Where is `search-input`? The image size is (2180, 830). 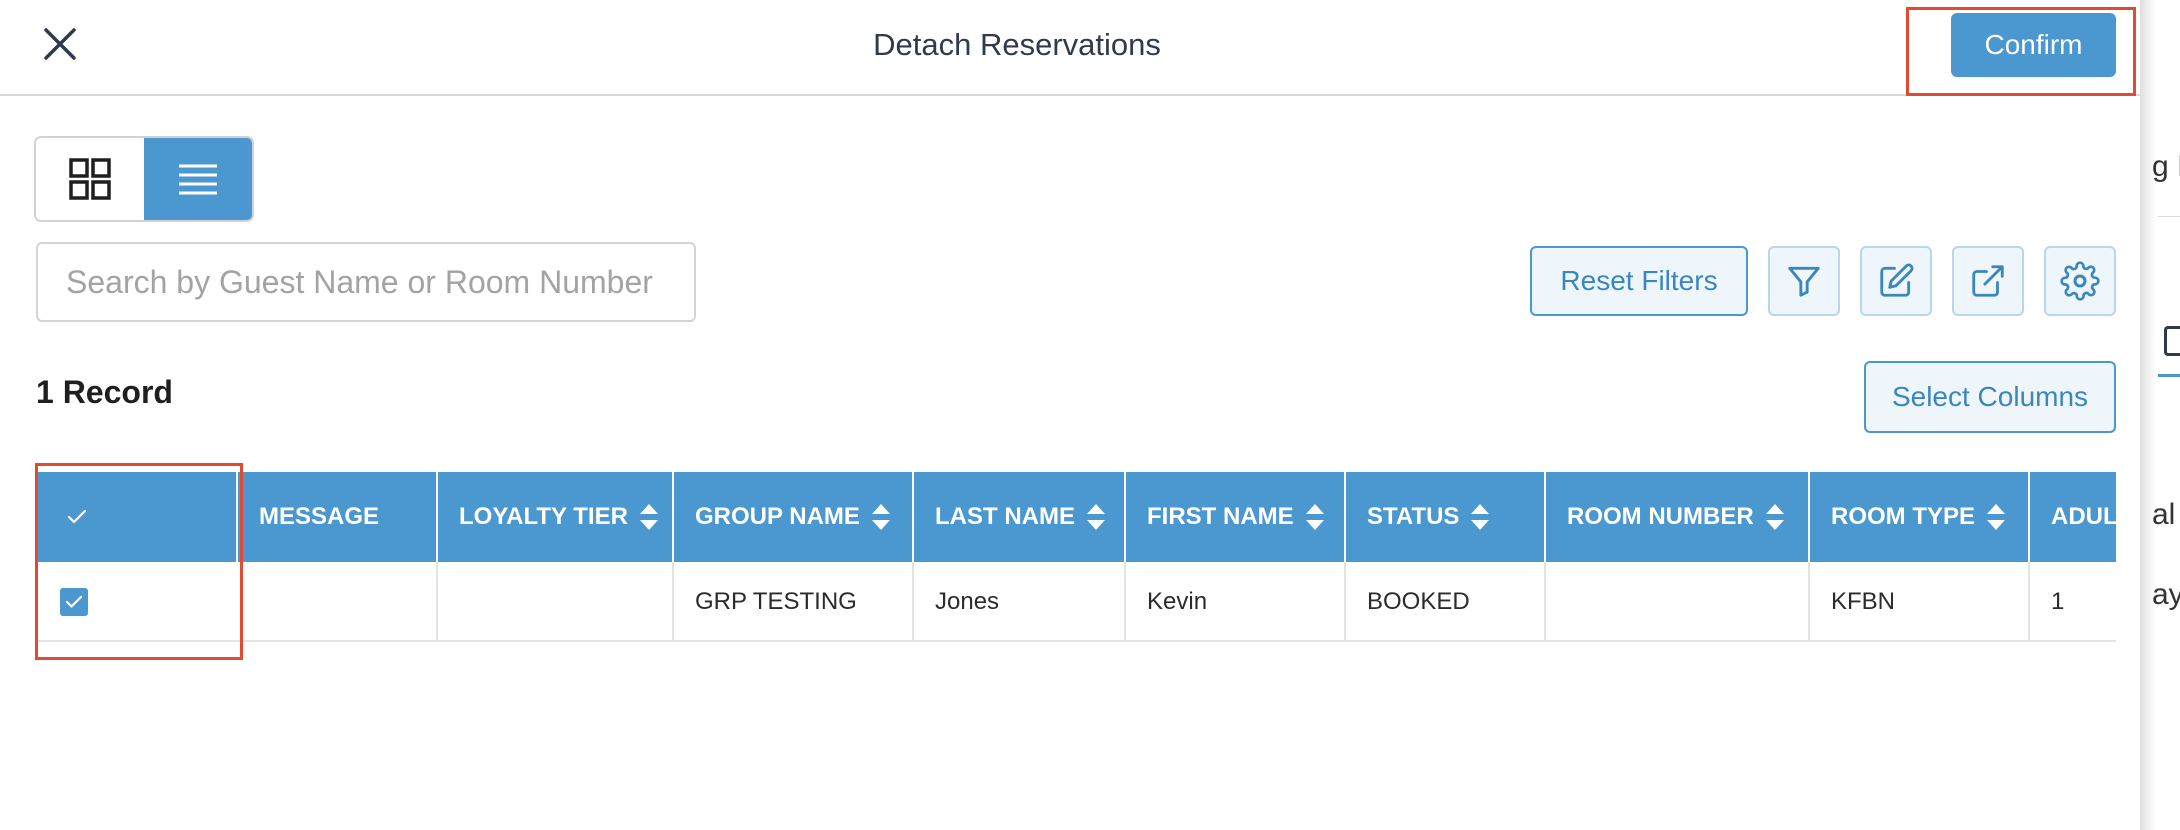 search-input is located at coordinates (366, 282).